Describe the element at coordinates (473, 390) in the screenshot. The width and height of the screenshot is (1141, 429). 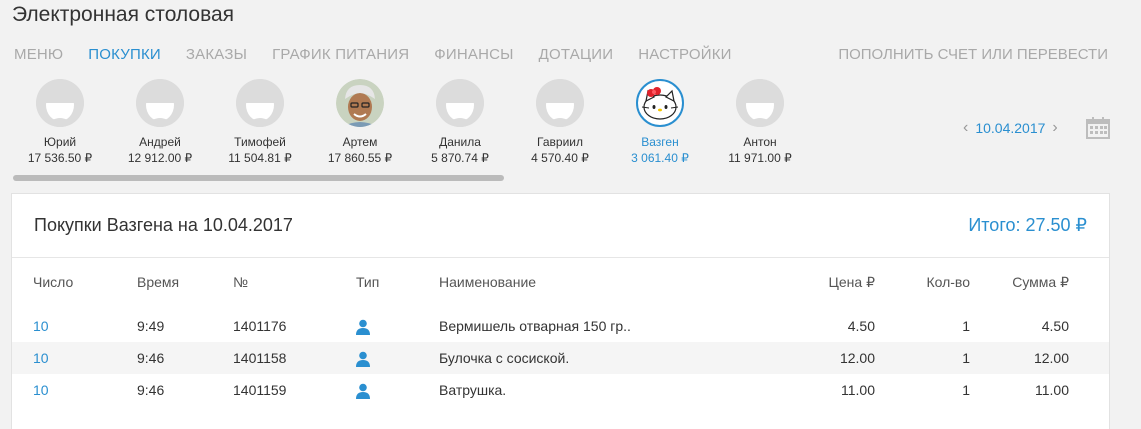
I see `row-item-name: Ватрушка.` at that location.